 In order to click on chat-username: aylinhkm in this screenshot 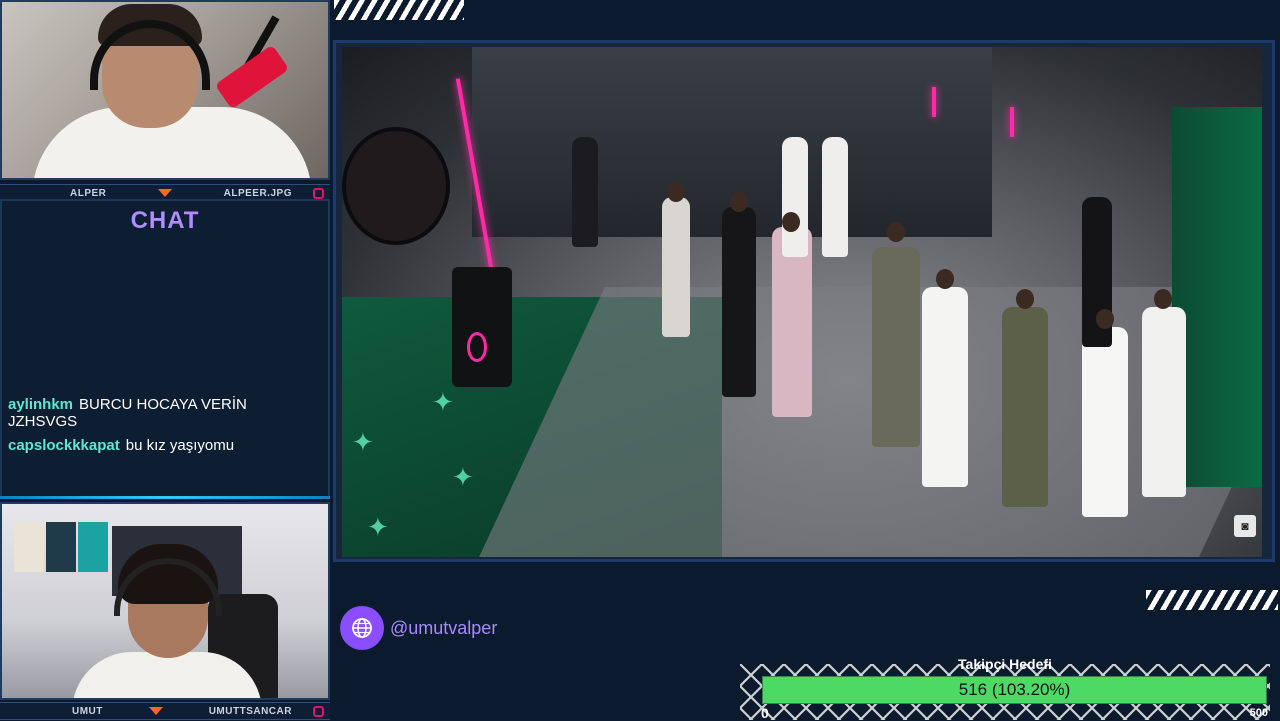, I will do `click(40, 404)`.